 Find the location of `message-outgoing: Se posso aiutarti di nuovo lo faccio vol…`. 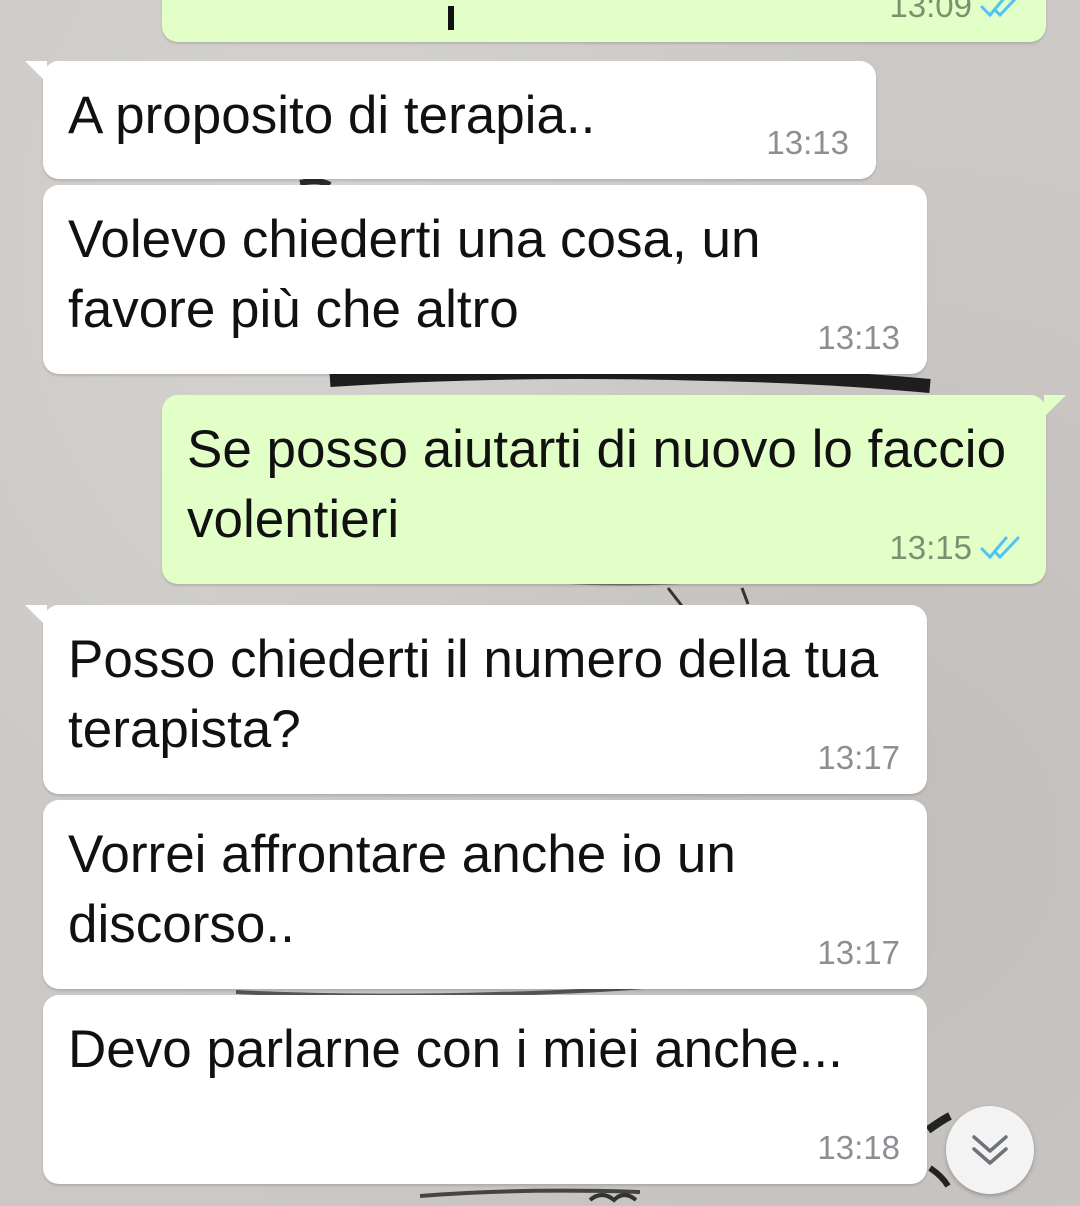

message-outgoing: Se posso aiutarti di nuovo lo faccio vol… is located at coordinates (614, 489).